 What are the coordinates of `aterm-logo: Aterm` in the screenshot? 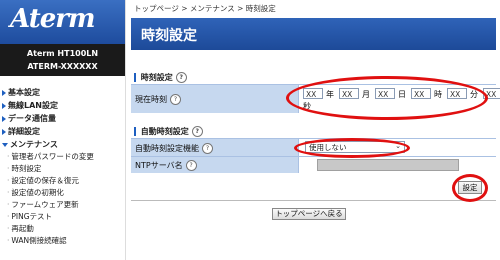 It's located at (52, 19).